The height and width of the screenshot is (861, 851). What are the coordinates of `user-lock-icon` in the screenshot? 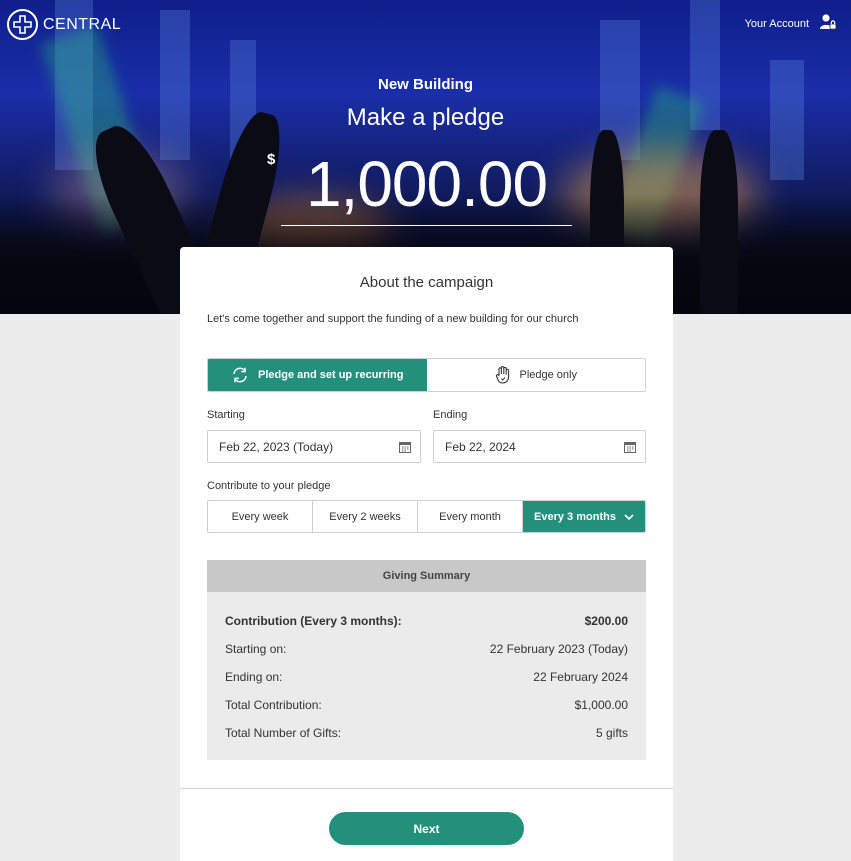 It's located at (828, 23).